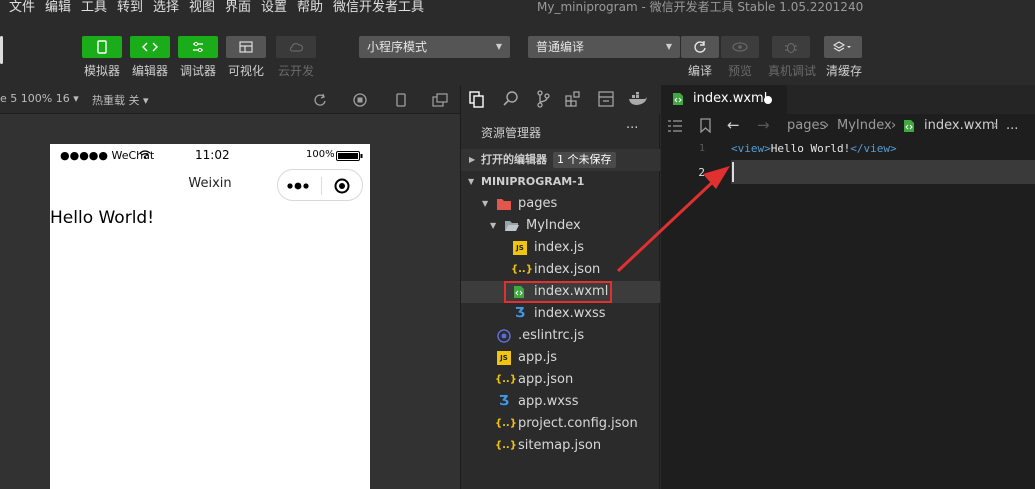 This screenshot has height=489, width=1035. What do you see at coordinates (675, 126) in the screenshot?
I see `list-icon` at bounding box center [675, 126].